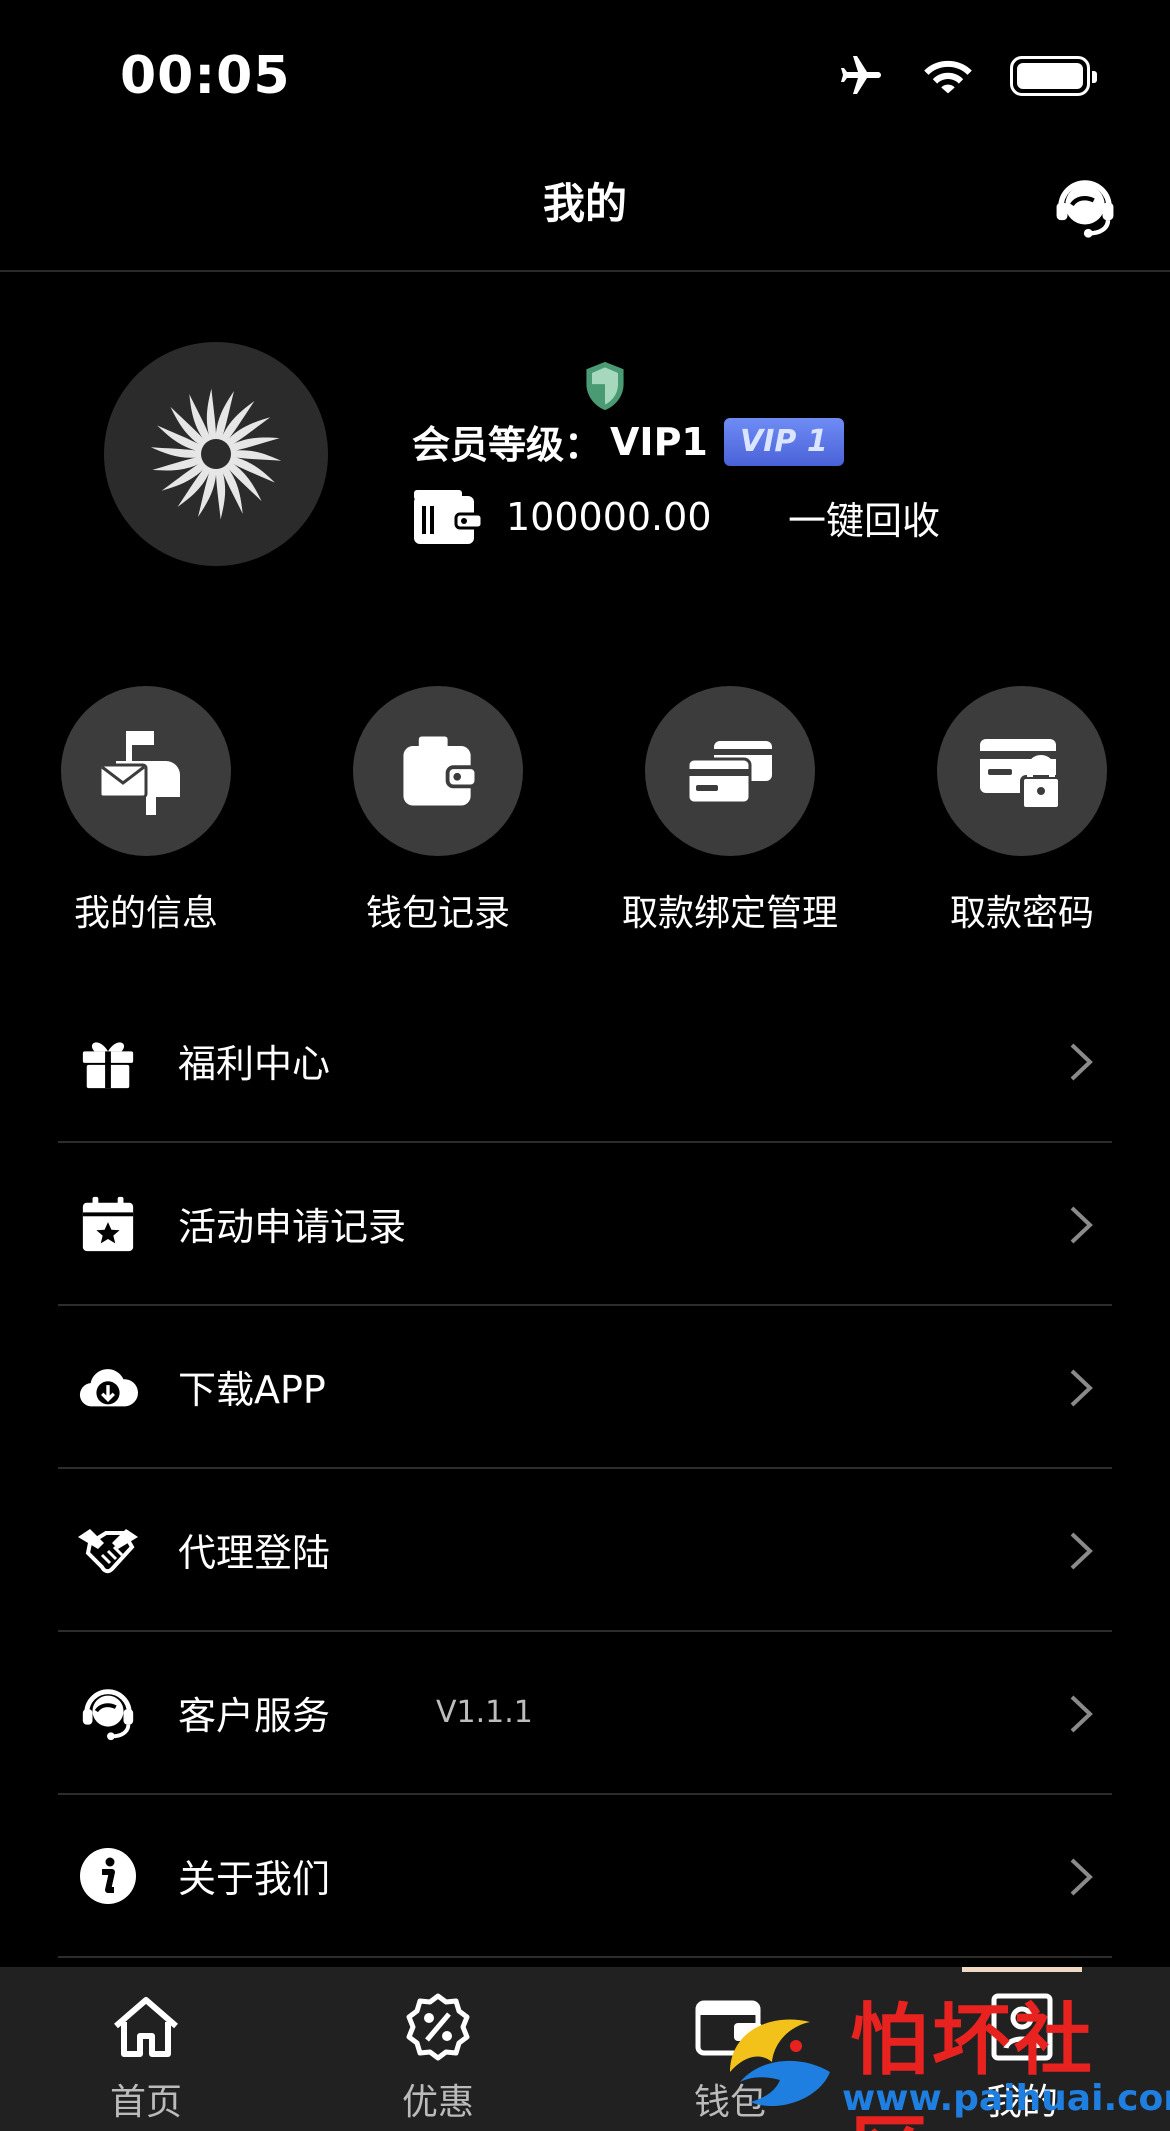  I want to click on battery-icon, so click(1053, 76).